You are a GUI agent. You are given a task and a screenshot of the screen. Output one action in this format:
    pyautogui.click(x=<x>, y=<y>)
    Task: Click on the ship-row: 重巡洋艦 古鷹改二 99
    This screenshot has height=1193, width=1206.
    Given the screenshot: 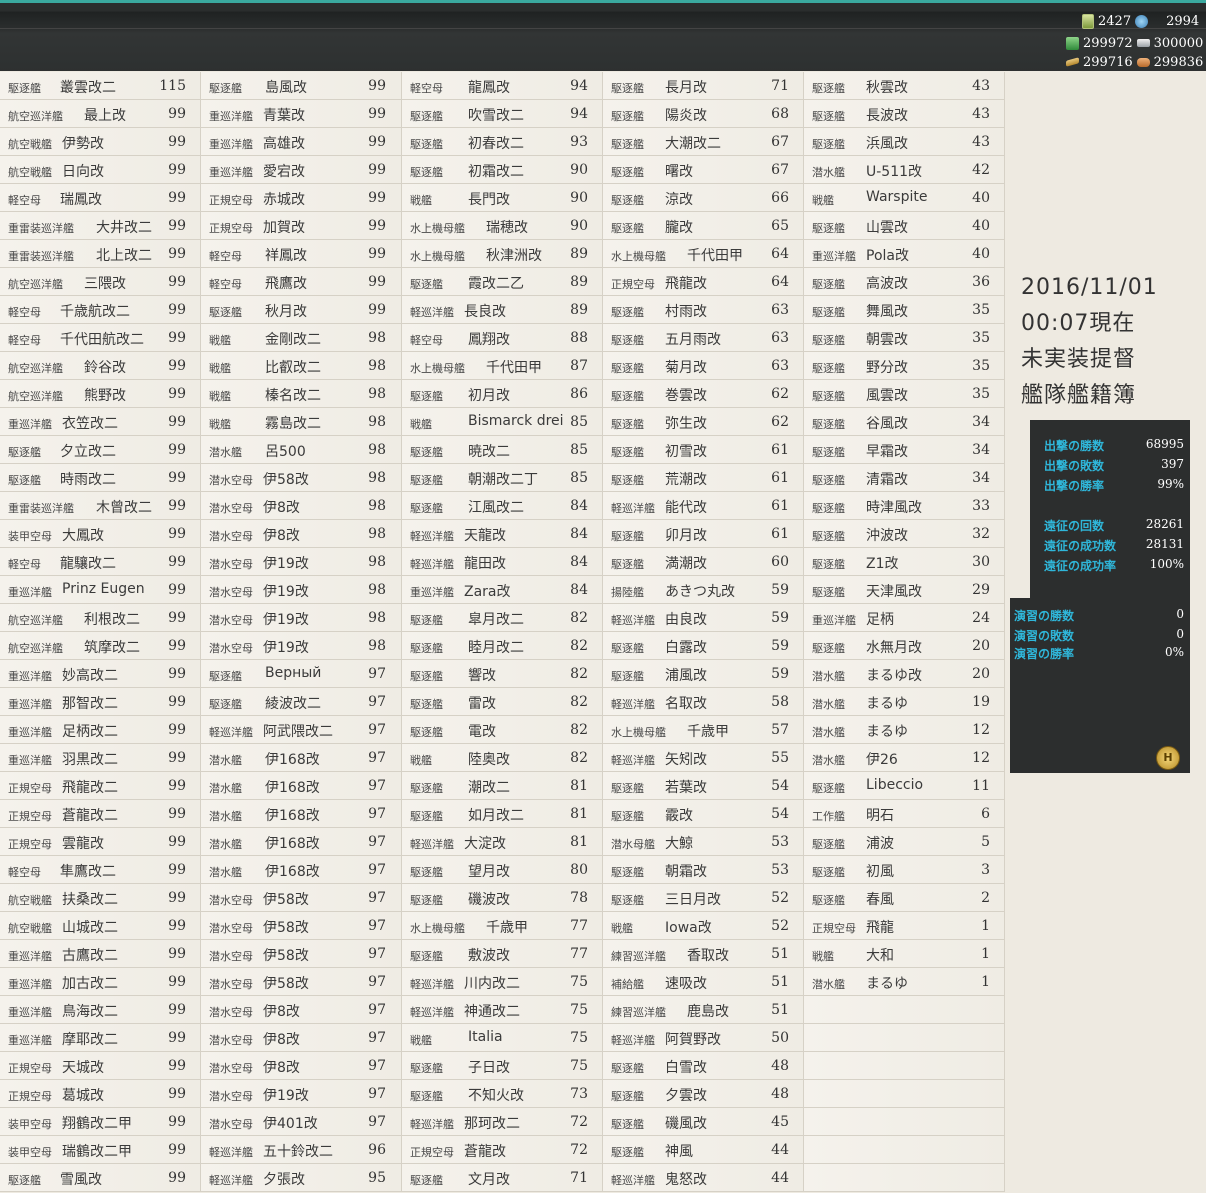 What is the action you would take?
    pyautogui.click(x=100, y=954)
    